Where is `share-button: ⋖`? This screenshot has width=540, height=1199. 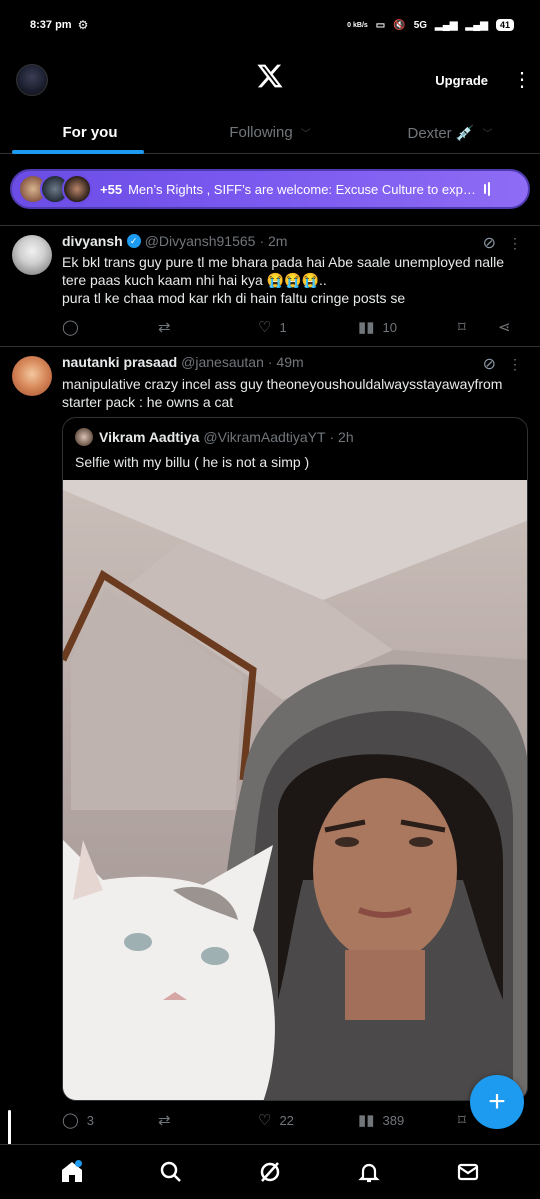 share-button: ⋖ is located at coordinates (510, 327).